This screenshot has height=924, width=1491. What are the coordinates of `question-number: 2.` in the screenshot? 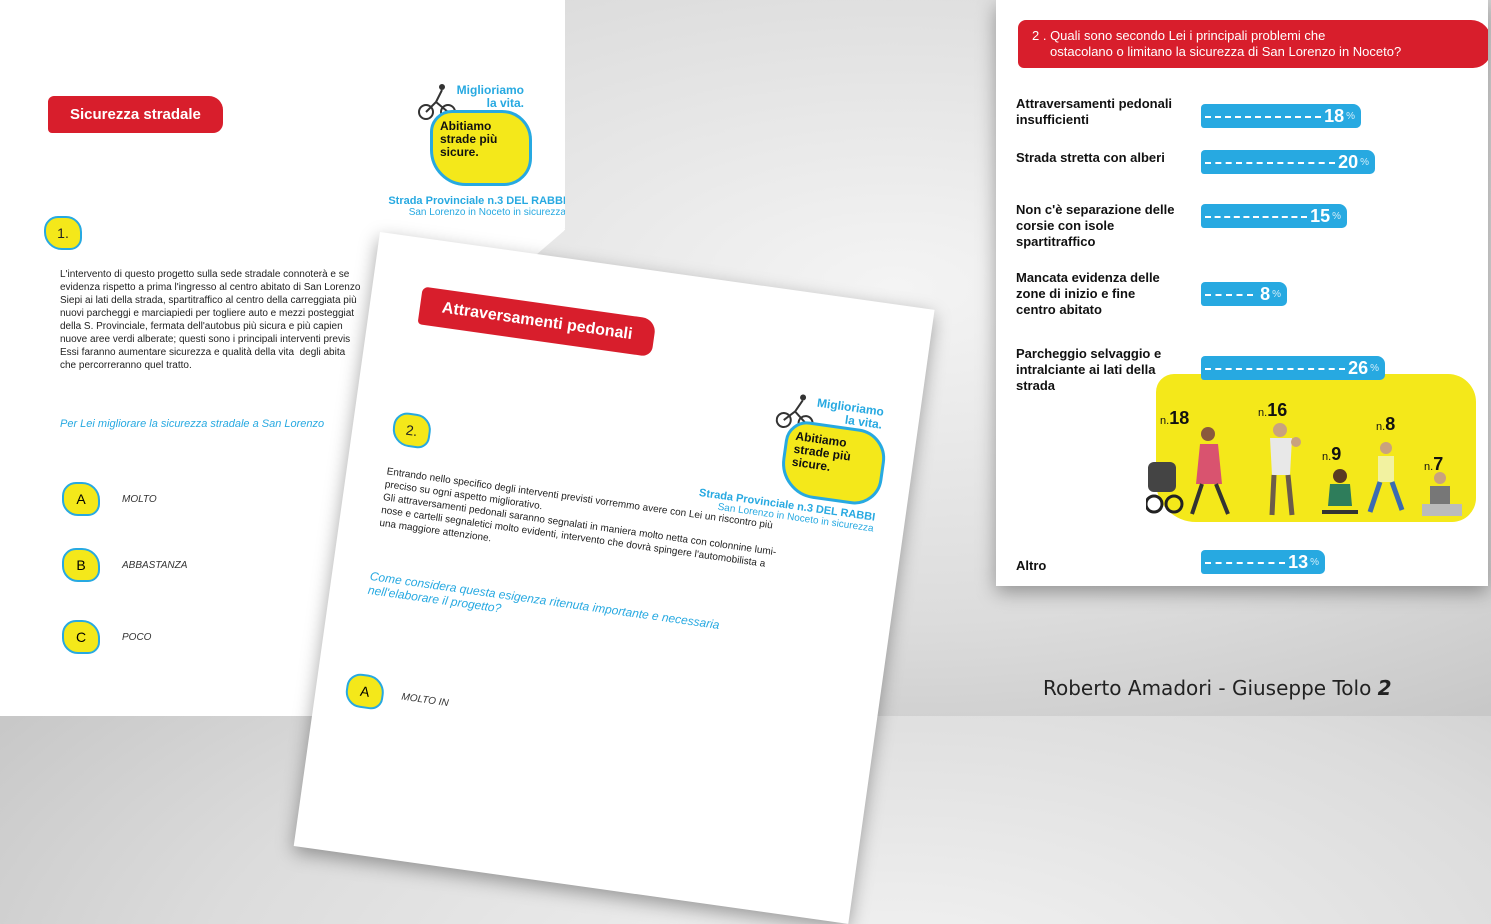 It's located at (411, 430).